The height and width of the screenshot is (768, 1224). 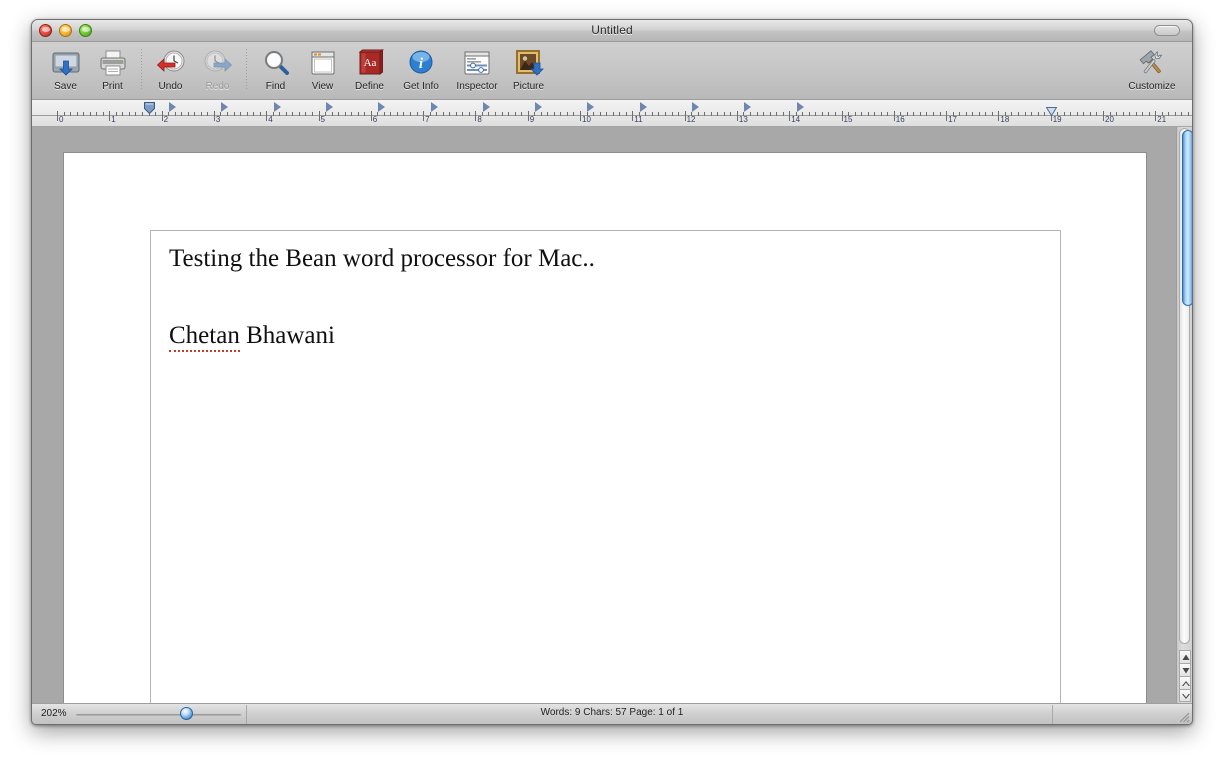 I want to click on document-line-2-rest: Bhawani, so click(x=287, y=335).